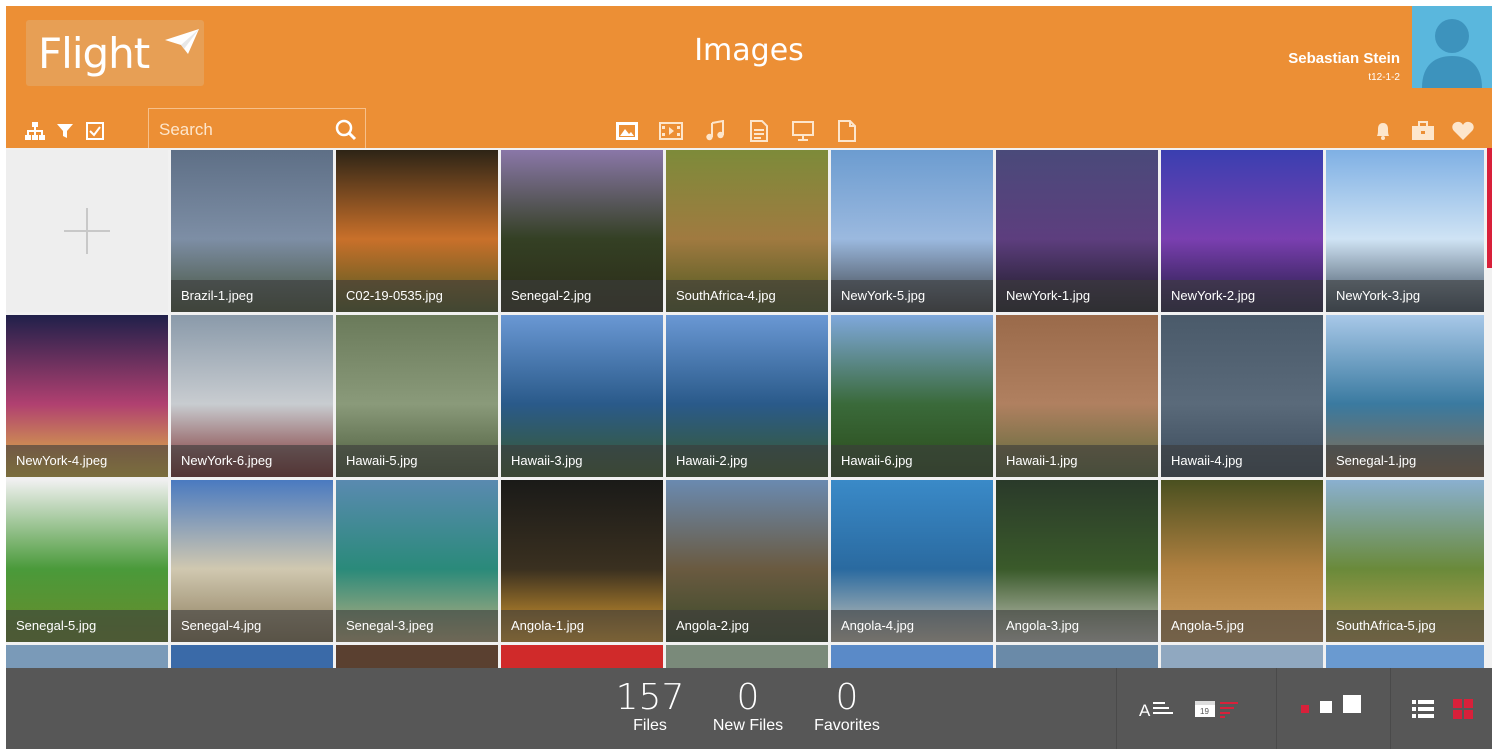 The height and width of the screenshot is (754, 1497). I want to click on new-files-label: New Files, so click(748, 725).